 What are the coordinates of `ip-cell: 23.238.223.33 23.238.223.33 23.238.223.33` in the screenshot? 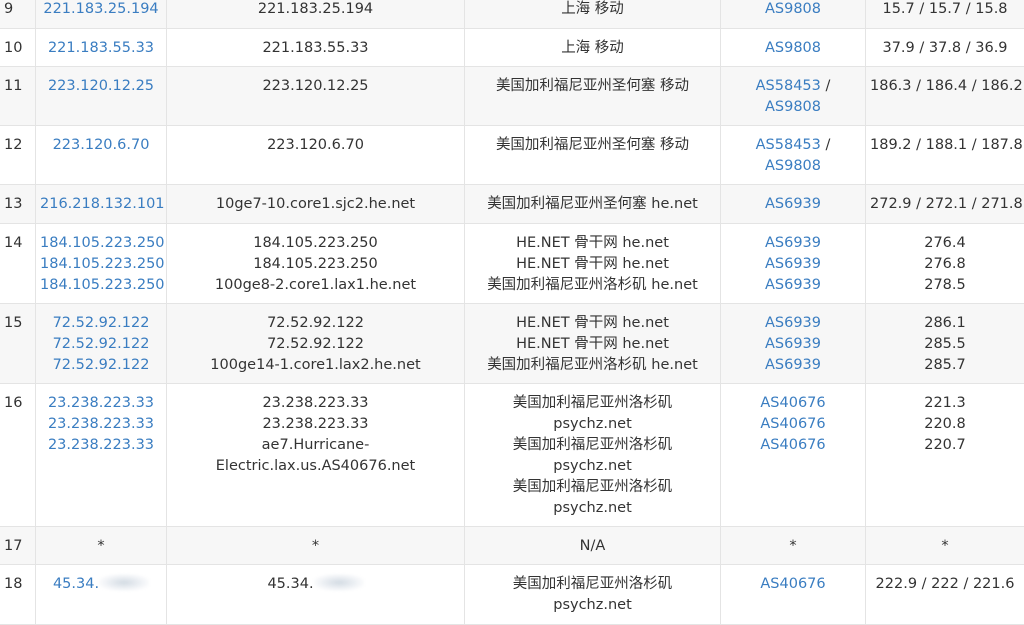 It's located at (100, 455).